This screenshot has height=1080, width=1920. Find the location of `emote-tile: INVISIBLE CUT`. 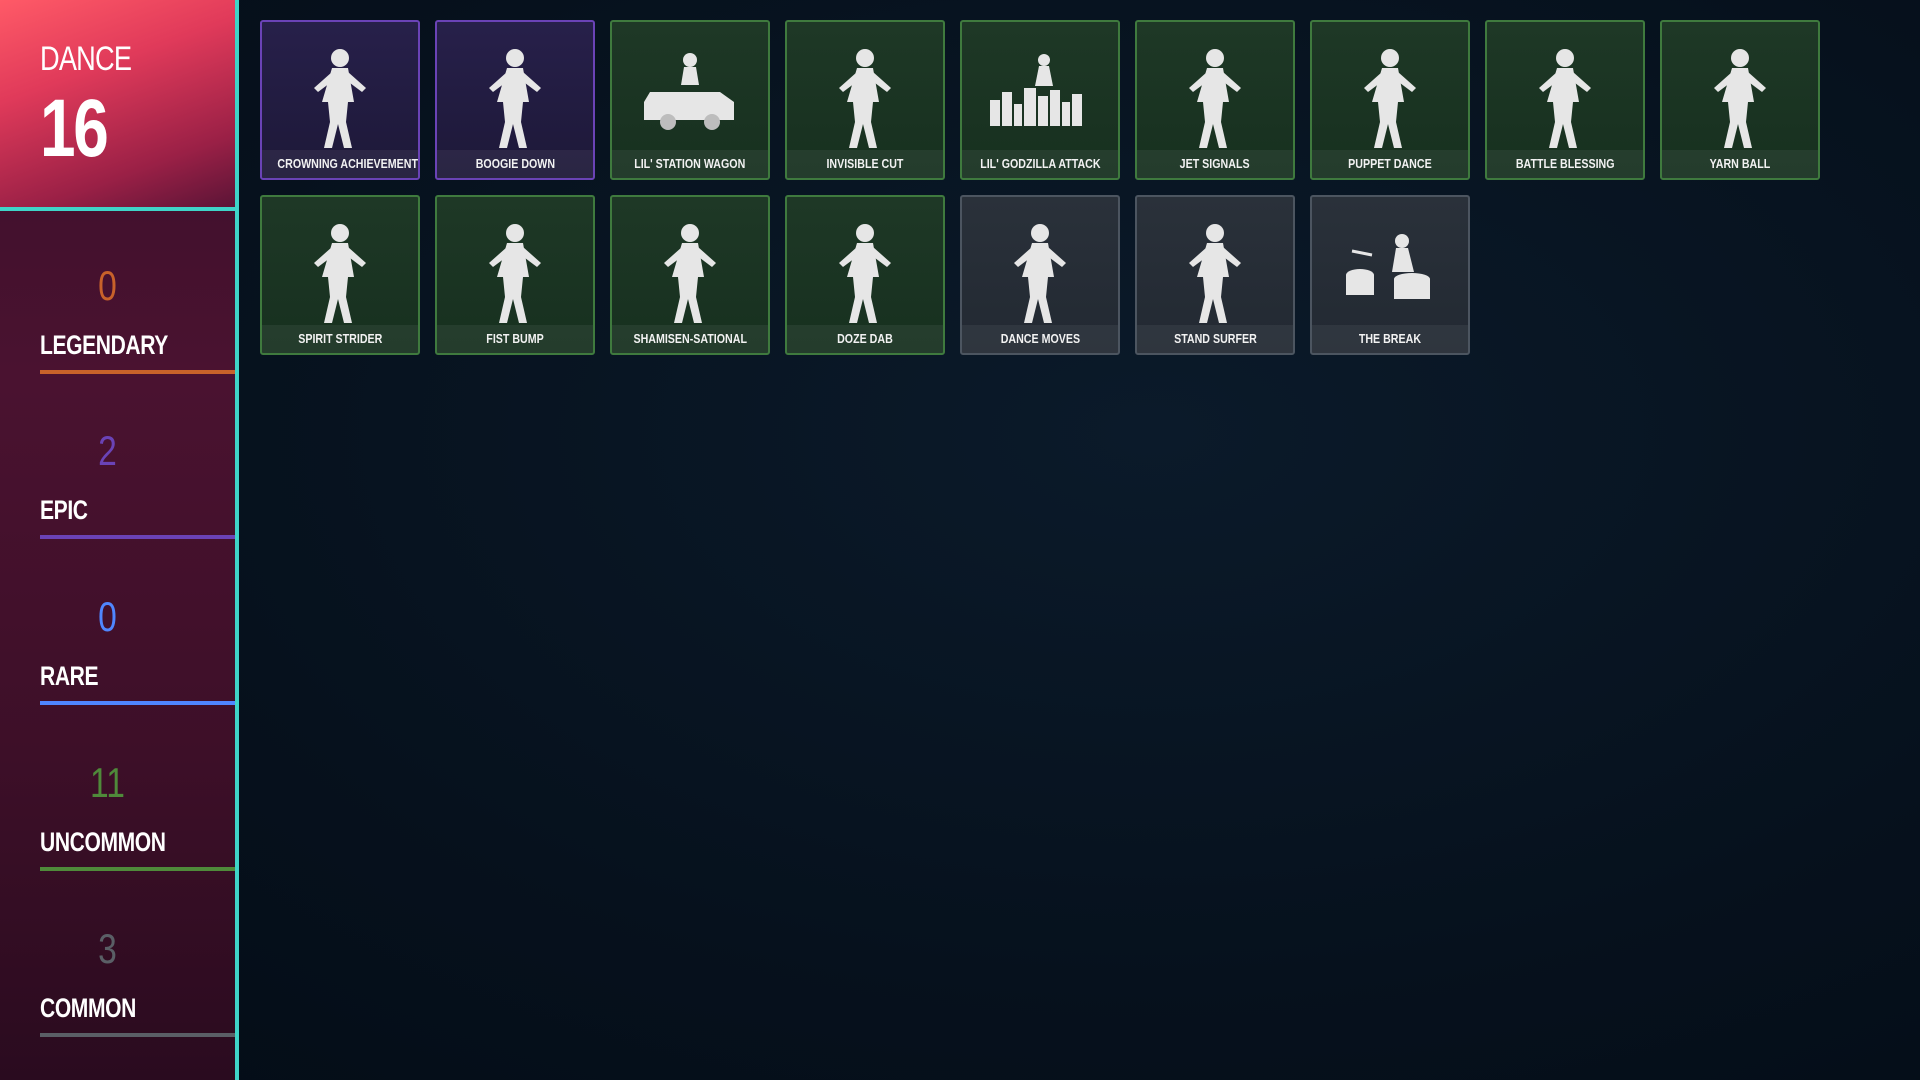

emote-tile: INVISIBLE CUT is located at coordinates (865, 100).